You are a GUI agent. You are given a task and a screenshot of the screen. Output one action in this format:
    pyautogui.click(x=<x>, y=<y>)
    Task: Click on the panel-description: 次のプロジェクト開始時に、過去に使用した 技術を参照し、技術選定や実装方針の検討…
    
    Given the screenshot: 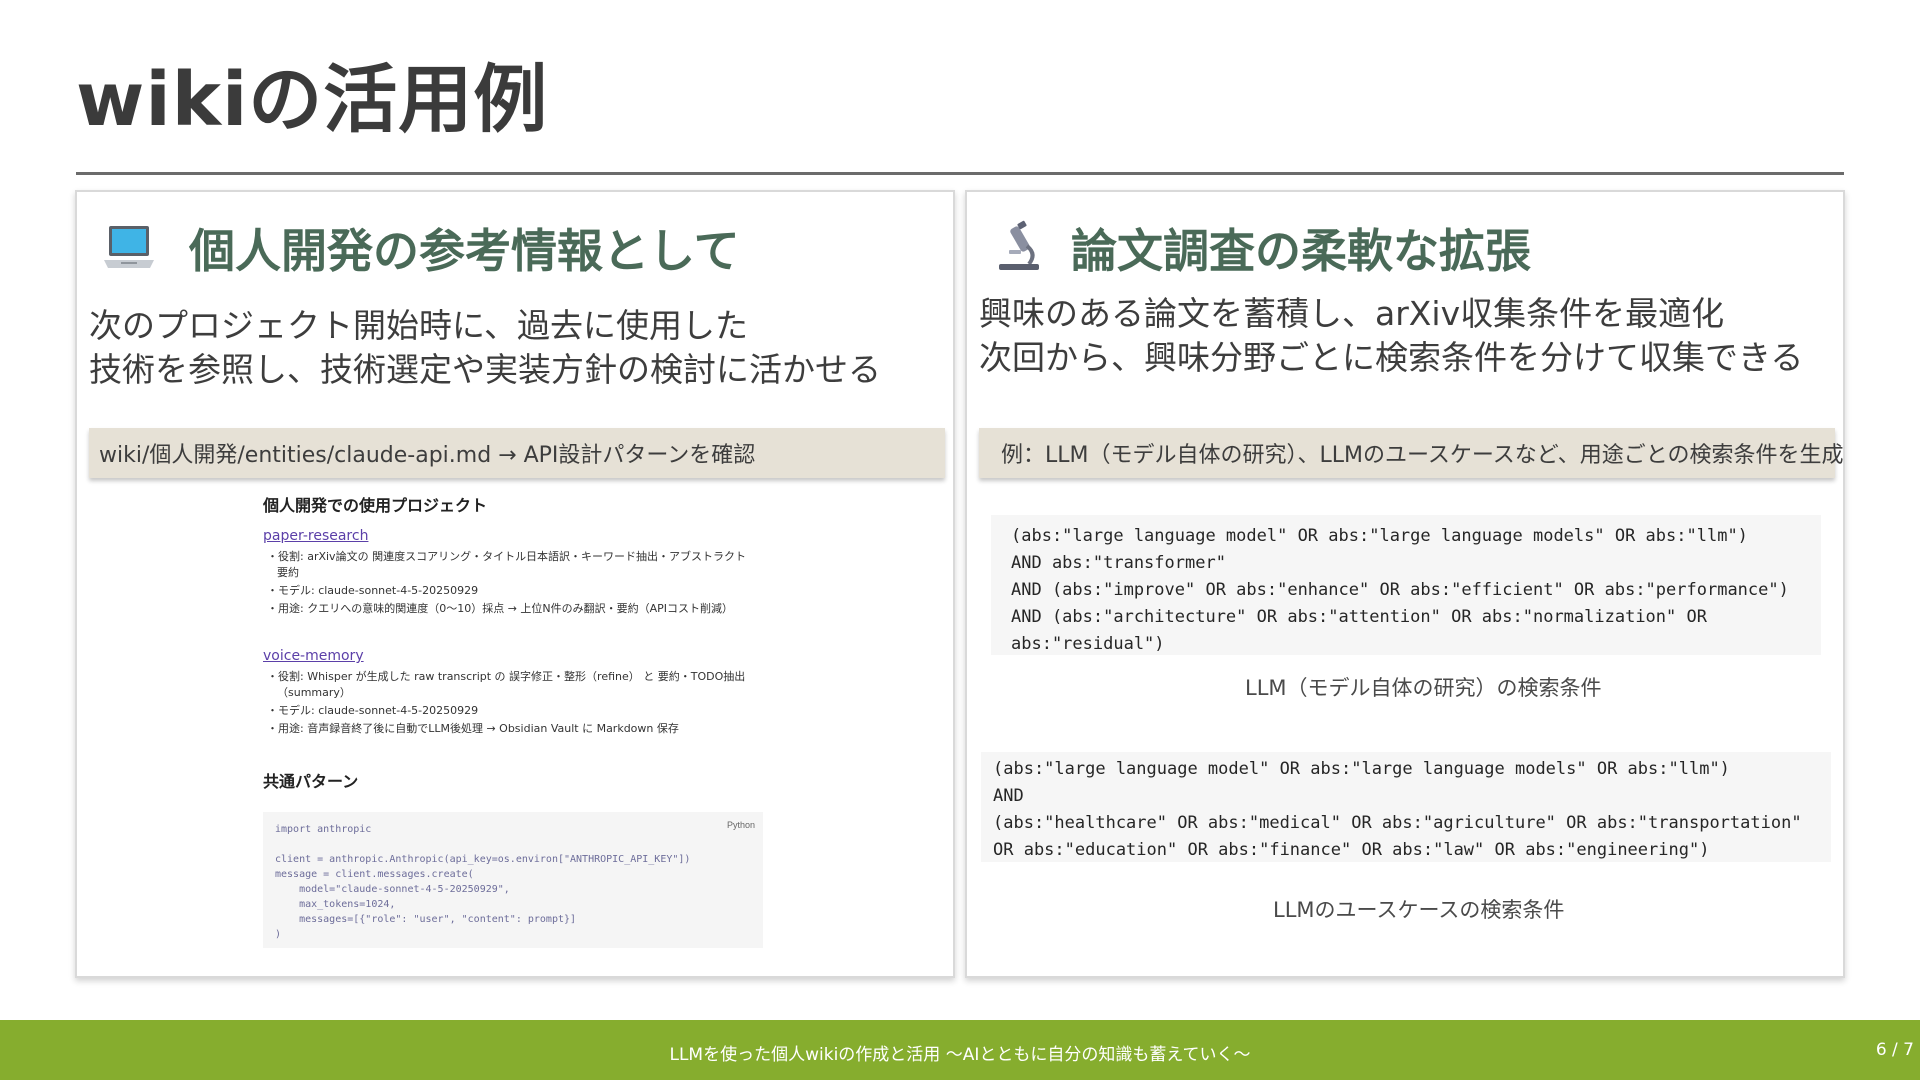 What is the action you would take?
    pyautogui.click(x=485, y=347)
    